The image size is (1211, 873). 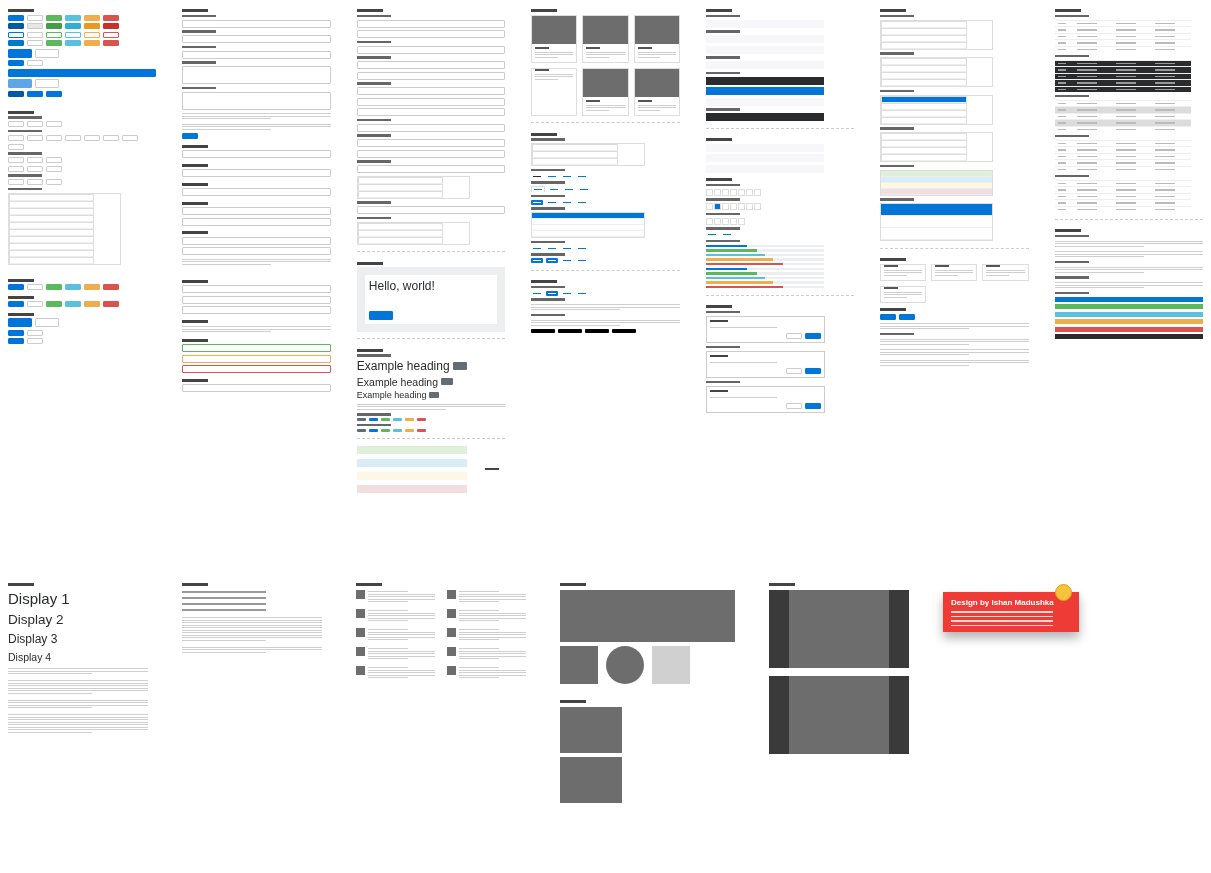 What do you see at coordinates (459, 366) in the screenshot?
I see `badge-shape` at bounding box center [459, 366].